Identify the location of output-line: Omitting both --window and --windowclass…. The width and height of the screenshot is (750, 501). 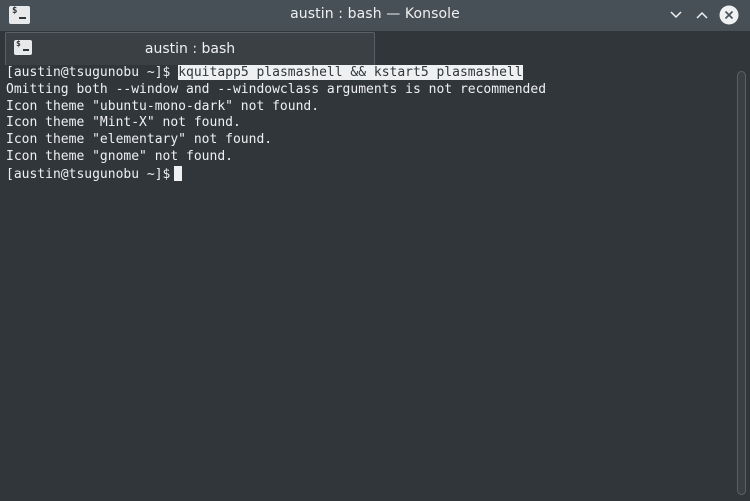
(276, 89).